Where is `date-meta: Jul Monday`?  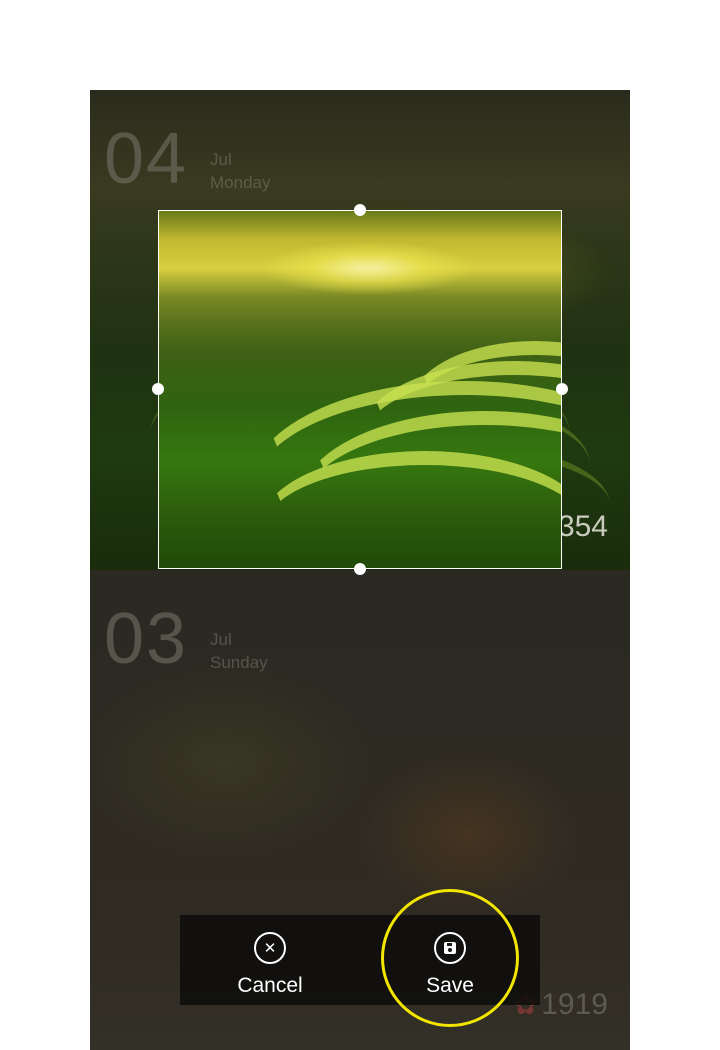 date-meta: Jul Monday is located at coordinates (240, 171).